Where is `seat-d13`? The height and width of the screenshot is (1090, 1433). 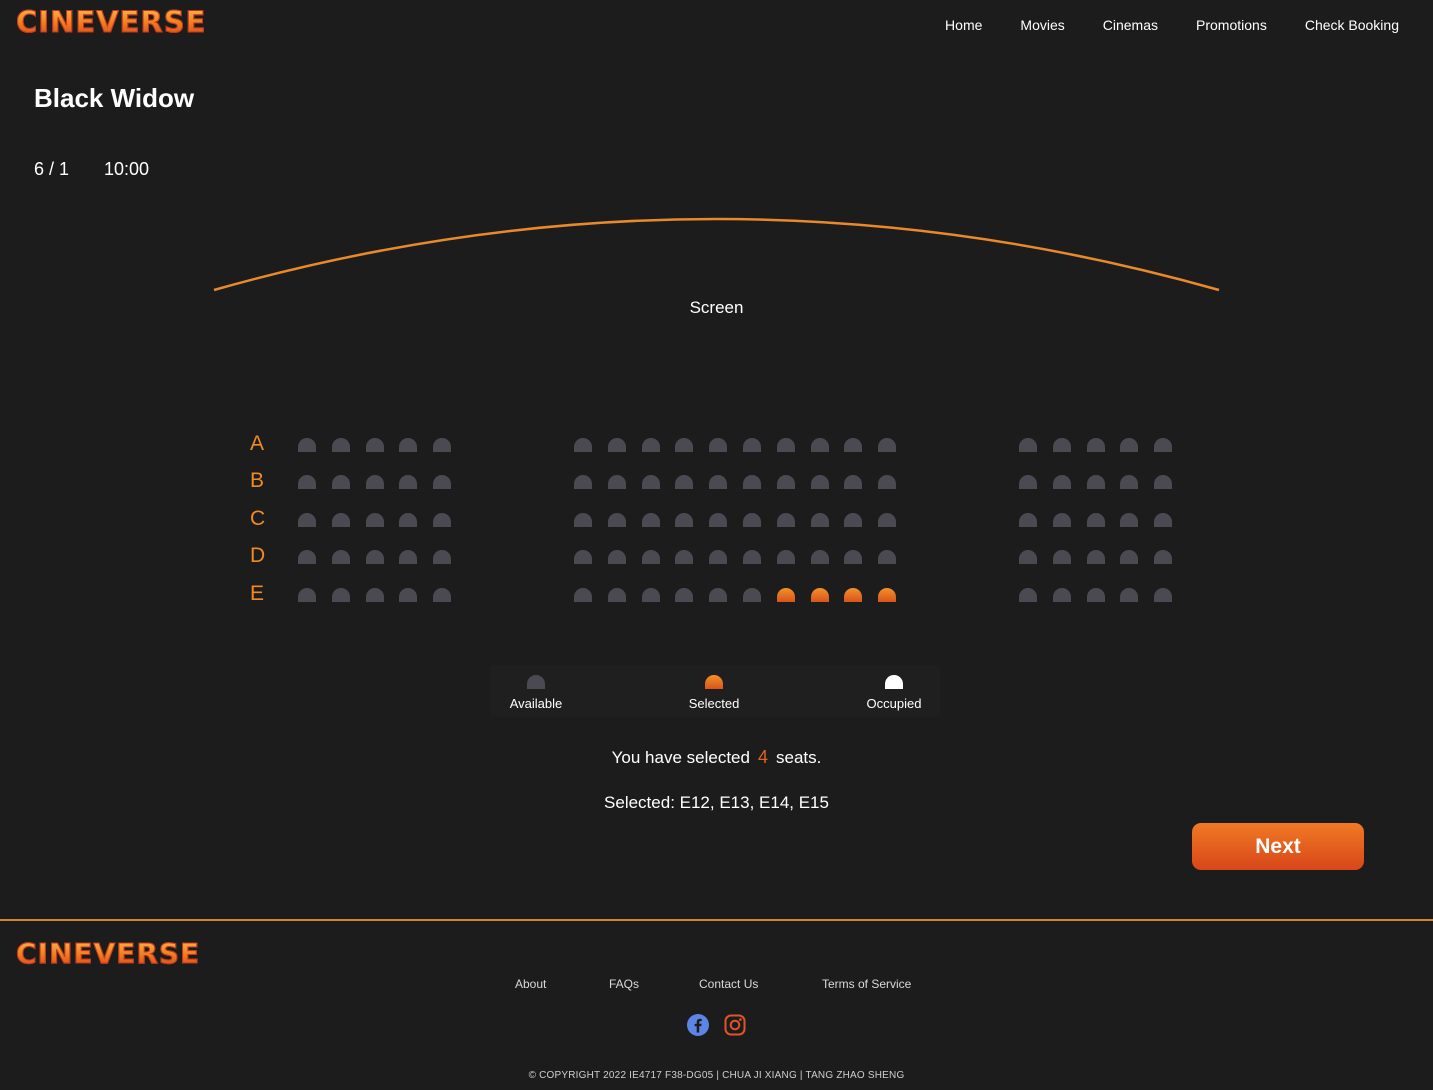
seat-d13 is located at coordinates (820, 557).